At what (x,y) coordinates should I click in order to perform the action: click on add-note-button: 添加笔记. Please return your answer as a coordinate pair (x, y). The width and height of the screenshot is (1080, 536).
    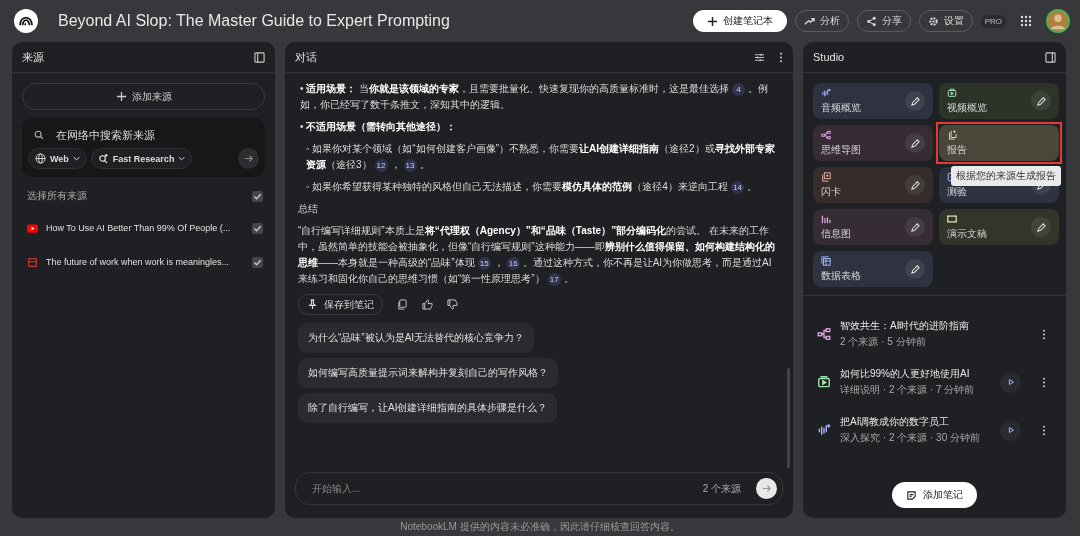
    Looking at the image, I should click on (934, 495).